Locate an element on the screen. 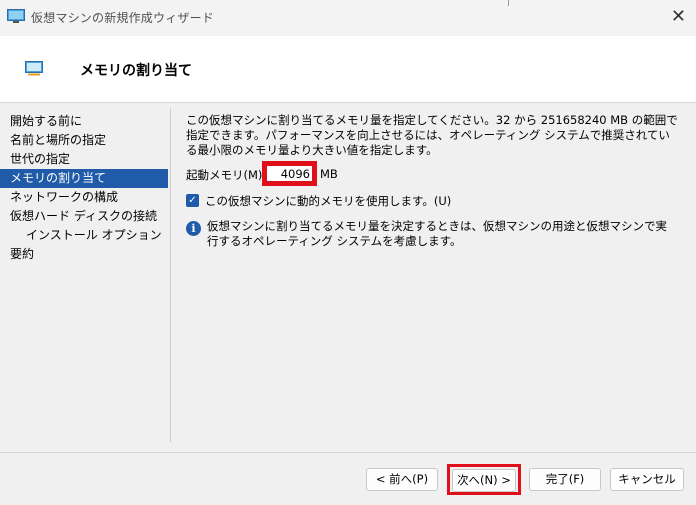  startup-memory-unit: MB is located at coordinates (329, 174).